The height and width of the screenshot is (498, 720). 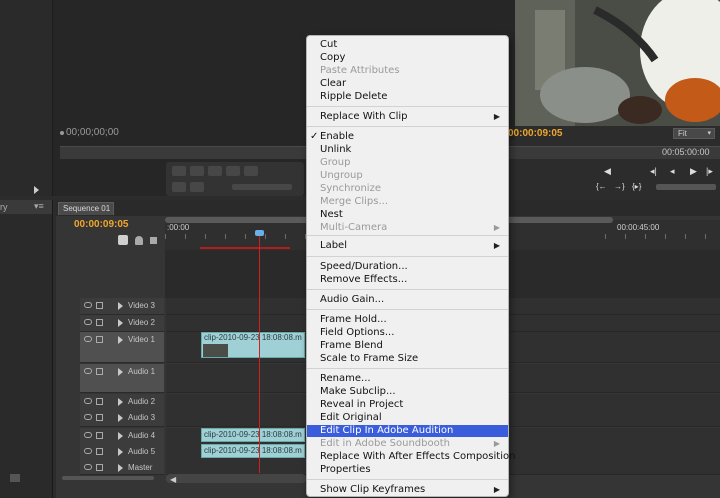 What do you see at coordinates (259, 233) in the screenshot?
I see `playhead-handle` at bounding box center [259, 233].